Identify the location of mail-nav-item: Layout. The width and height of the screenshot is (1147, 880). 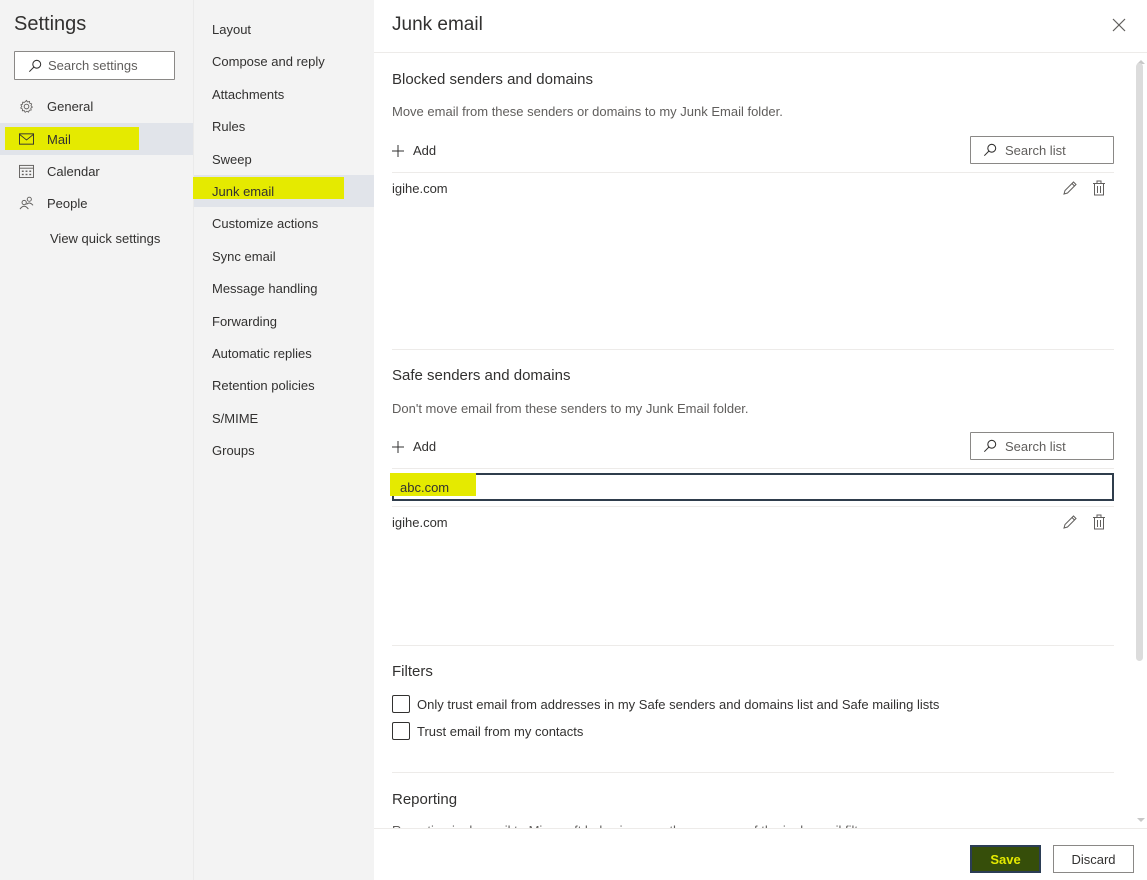
(284, 29).